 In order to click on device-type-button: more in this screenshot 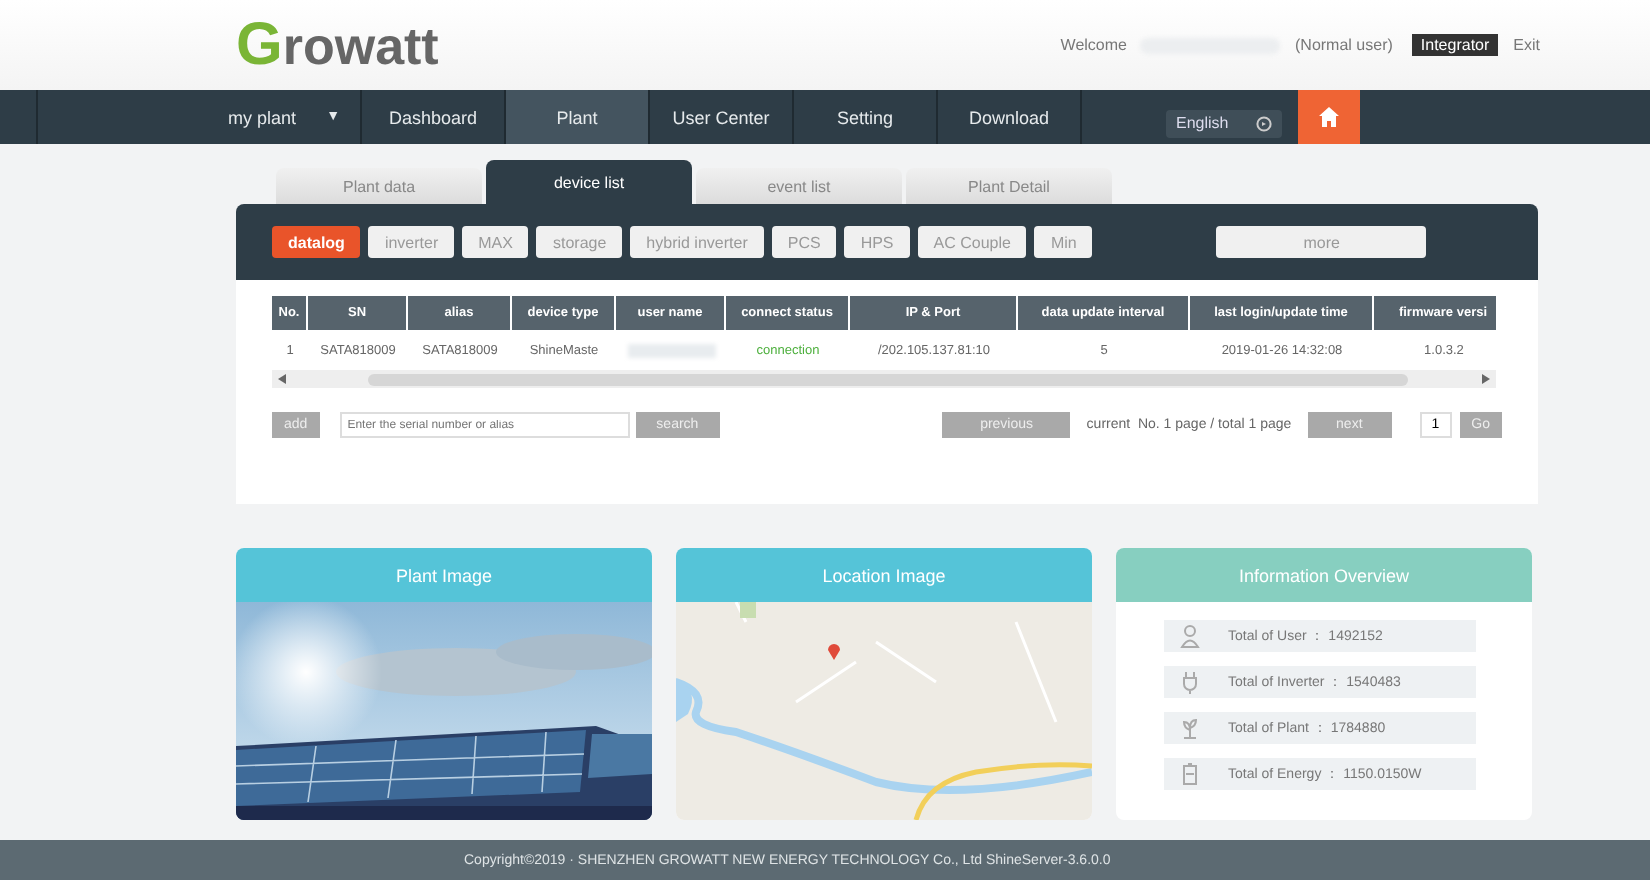, I will do `click(1321, 242)`.